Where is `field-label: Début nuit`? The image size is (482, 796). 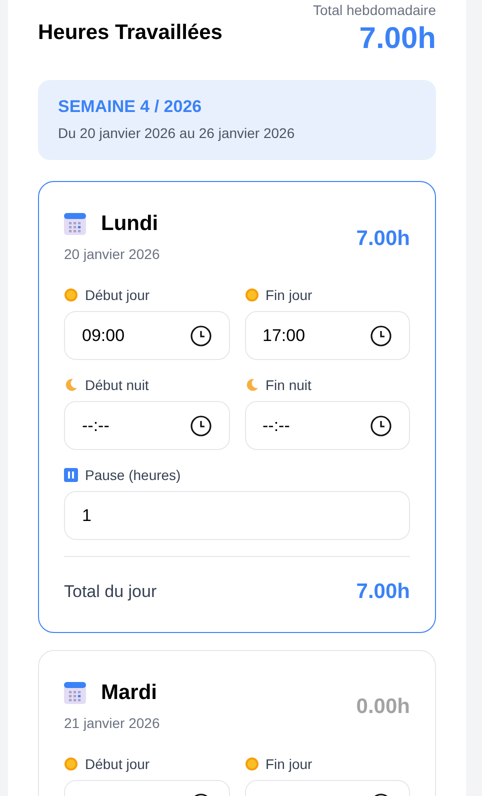
field-label: Début nuit is located at coordinates (117, 385).